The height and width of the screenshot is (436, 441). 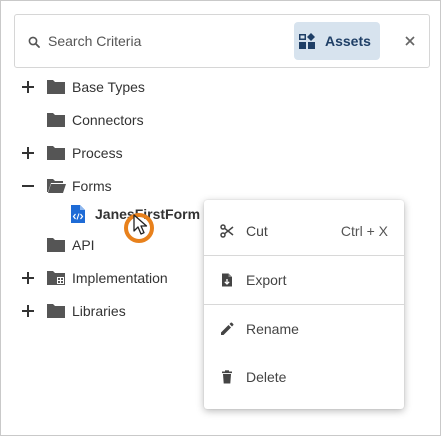 What do you see at coordinates (227, 280) in the screenshot?
I see `export-file-icon` at bounding box center [227, 280].